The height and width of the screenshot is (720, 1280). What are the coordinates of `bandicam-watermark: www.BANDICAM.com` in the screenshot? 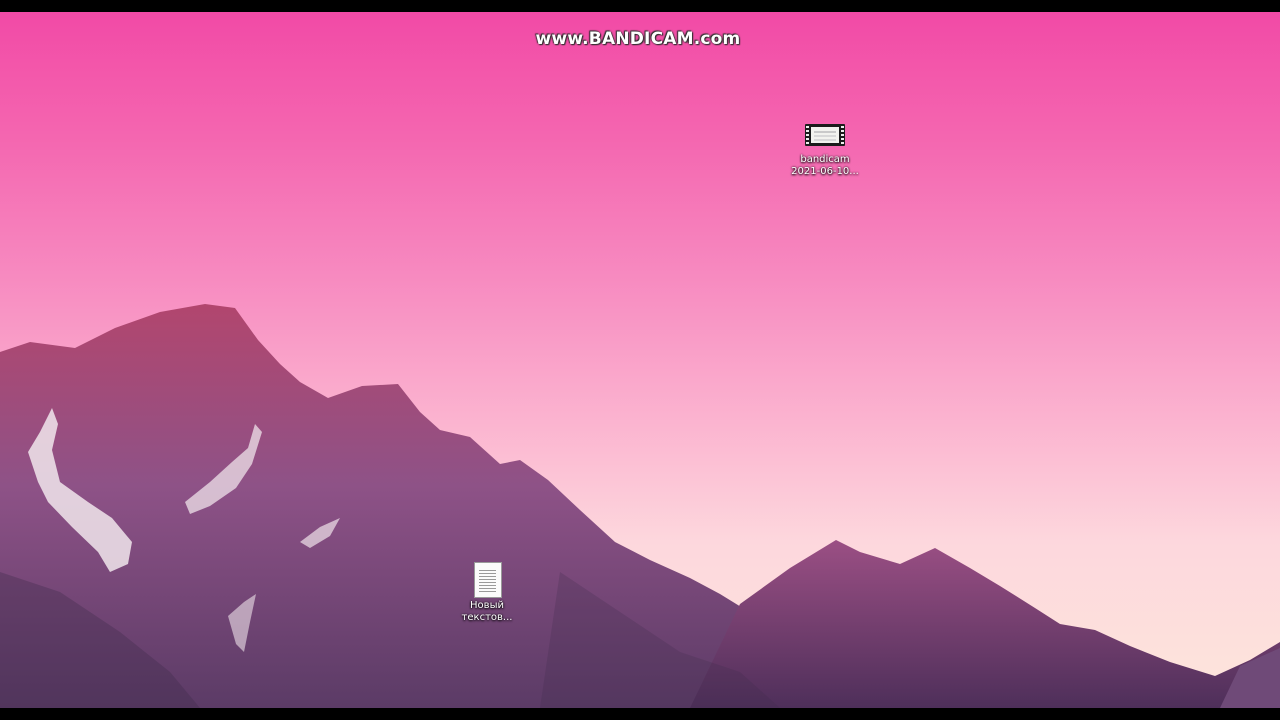 It's located at (638, 39).